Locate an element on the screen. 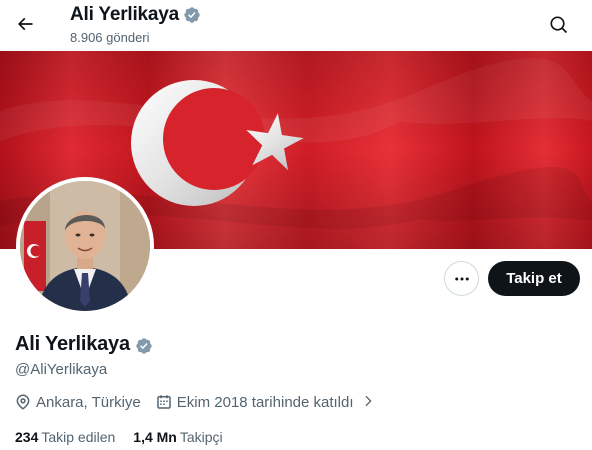  avatar is located at coordinates (85, 246).